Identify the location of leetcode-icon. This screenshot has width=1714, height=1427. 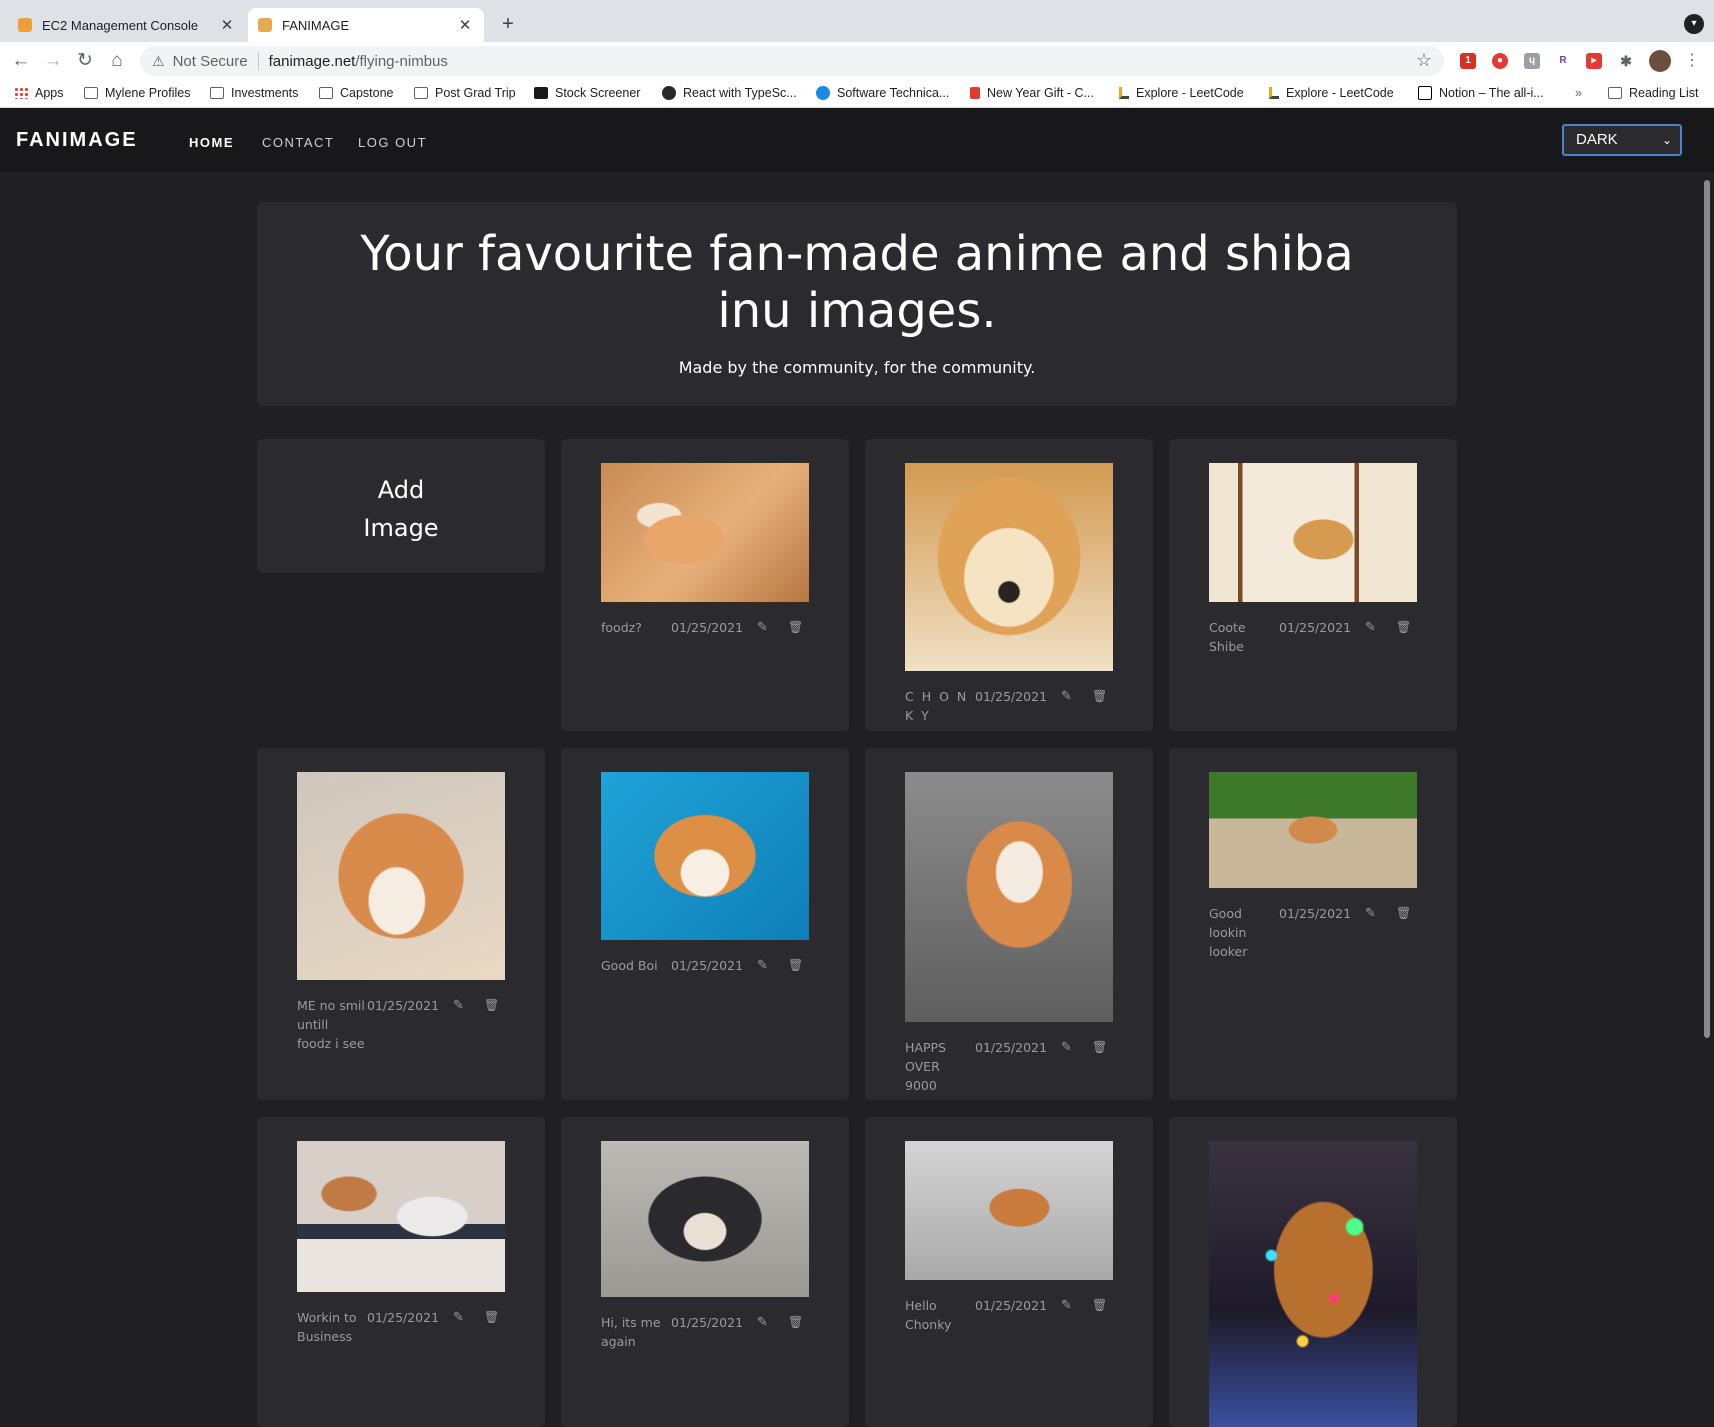
(1124, 93).